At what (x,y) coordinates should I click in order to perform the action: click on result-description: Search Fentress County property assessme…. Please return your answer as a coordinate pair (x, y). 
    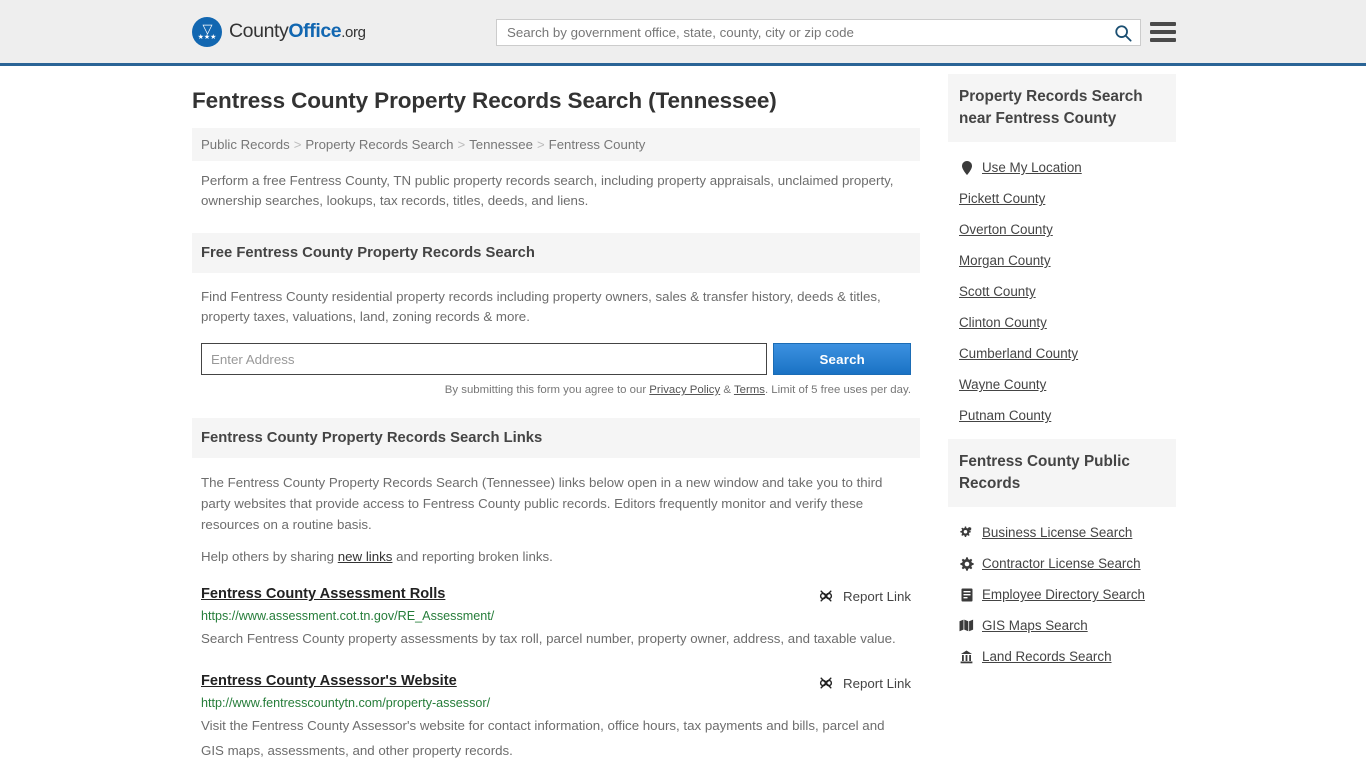
    Looking at the image, I should click on (548, 638).